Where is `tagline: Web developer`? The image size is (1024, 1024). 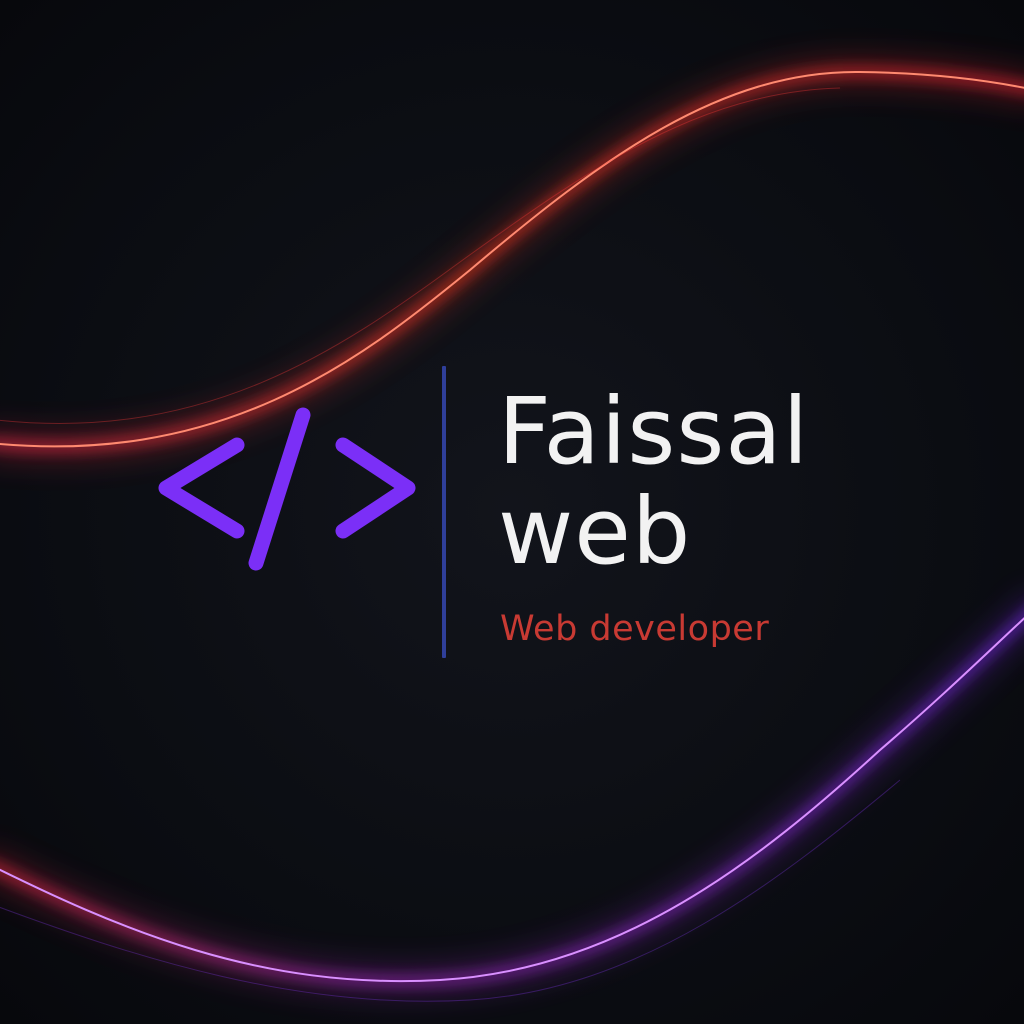
tagline: Web developer is located at coordinates (635, 629).